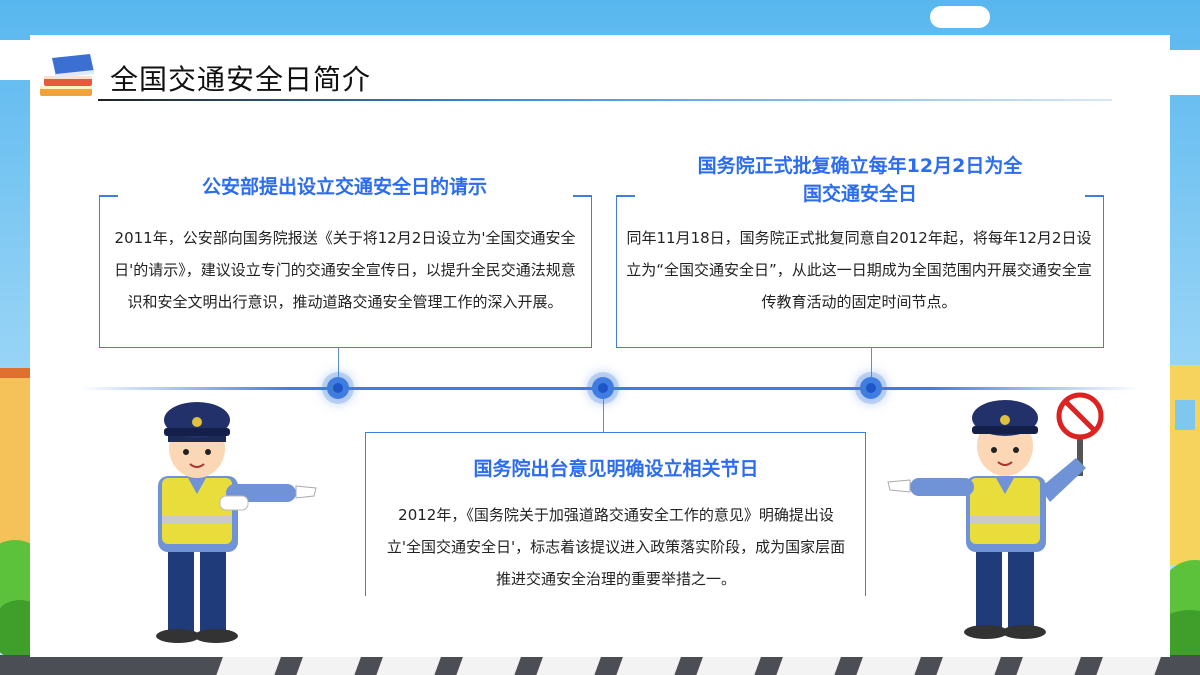  What do you see at coordinates (995, 515) in the screenshot?
I see `police-officer-right` at bounding box center [995, 515].